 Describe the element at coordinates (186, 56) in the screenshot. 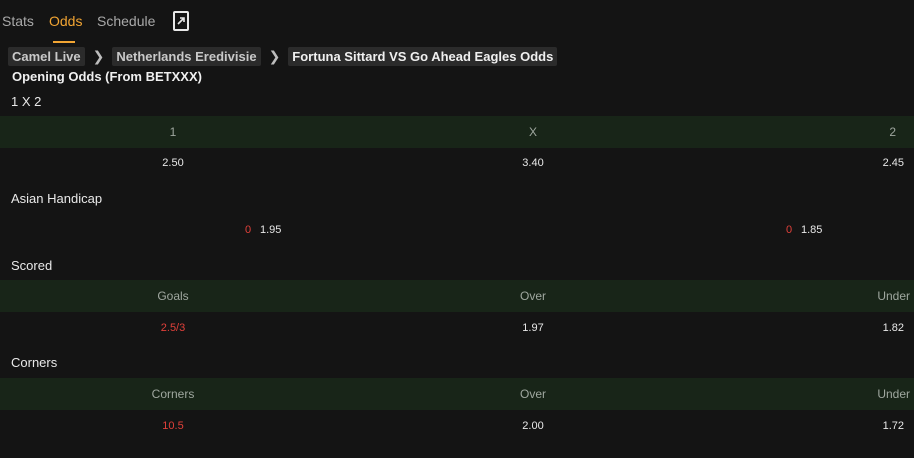

I see `breadcrumb-league: Netherlands Eredivisie` at that location.